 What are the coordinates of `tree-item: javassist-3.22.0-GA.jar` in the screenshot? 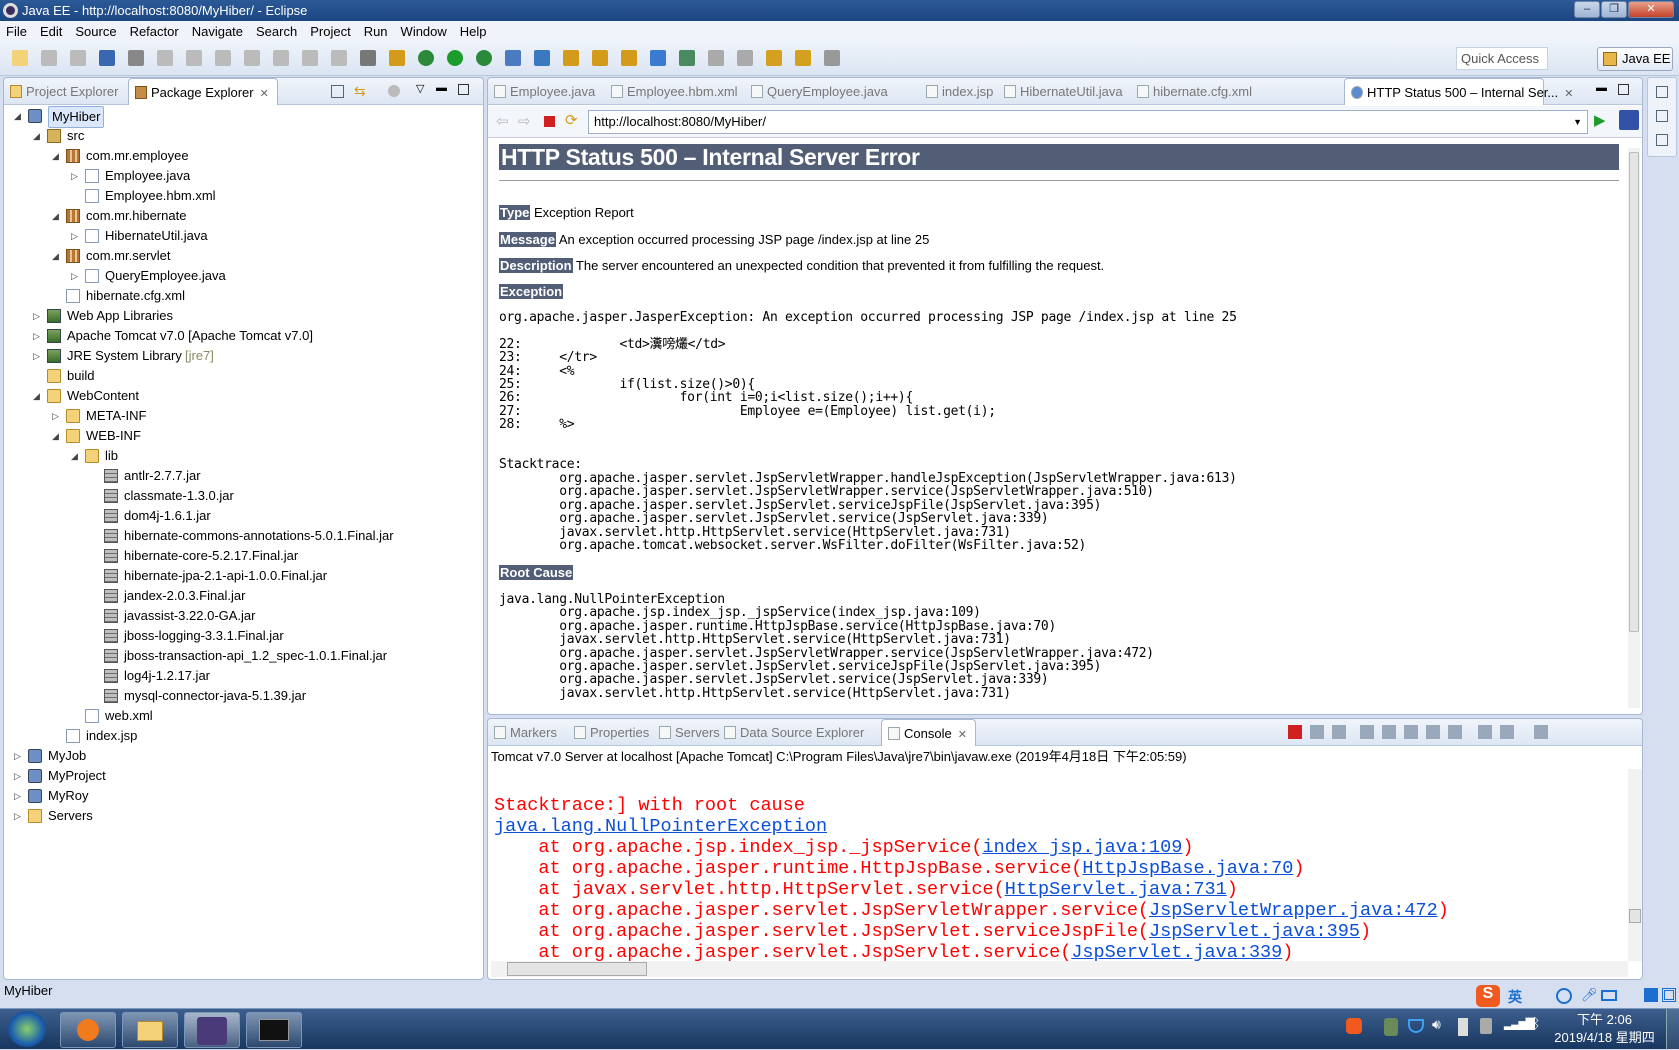 It's located at (239, 616).